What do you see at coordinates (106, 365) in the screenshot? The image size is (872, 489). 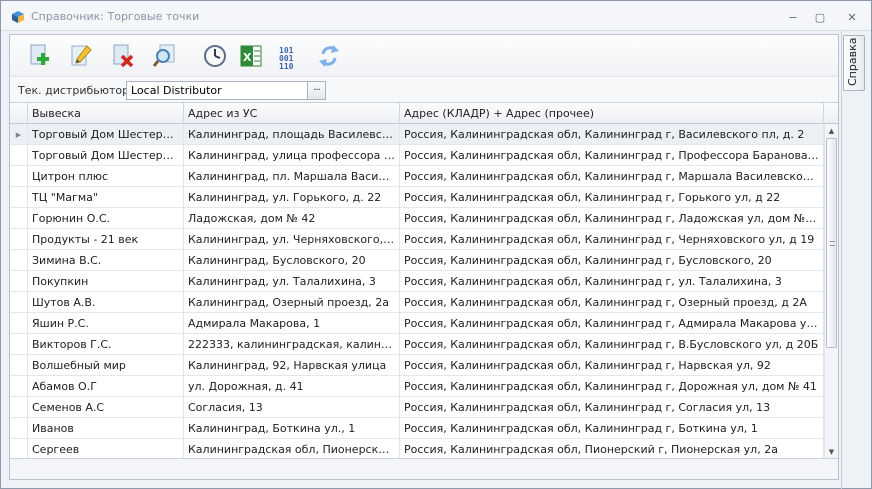 I see `cell-sign: Волшебный мир` at bounding box center [106, 365].